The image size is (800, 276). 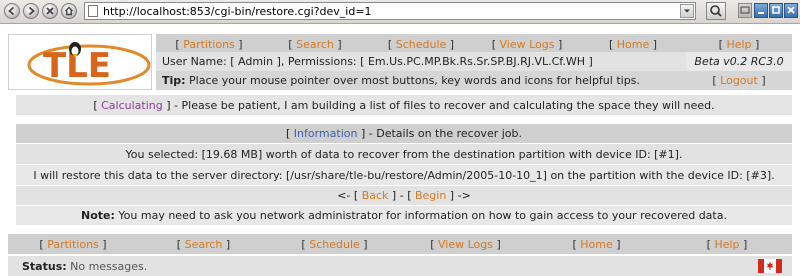 I want to click on close-icon, so click(x=791, y=10).